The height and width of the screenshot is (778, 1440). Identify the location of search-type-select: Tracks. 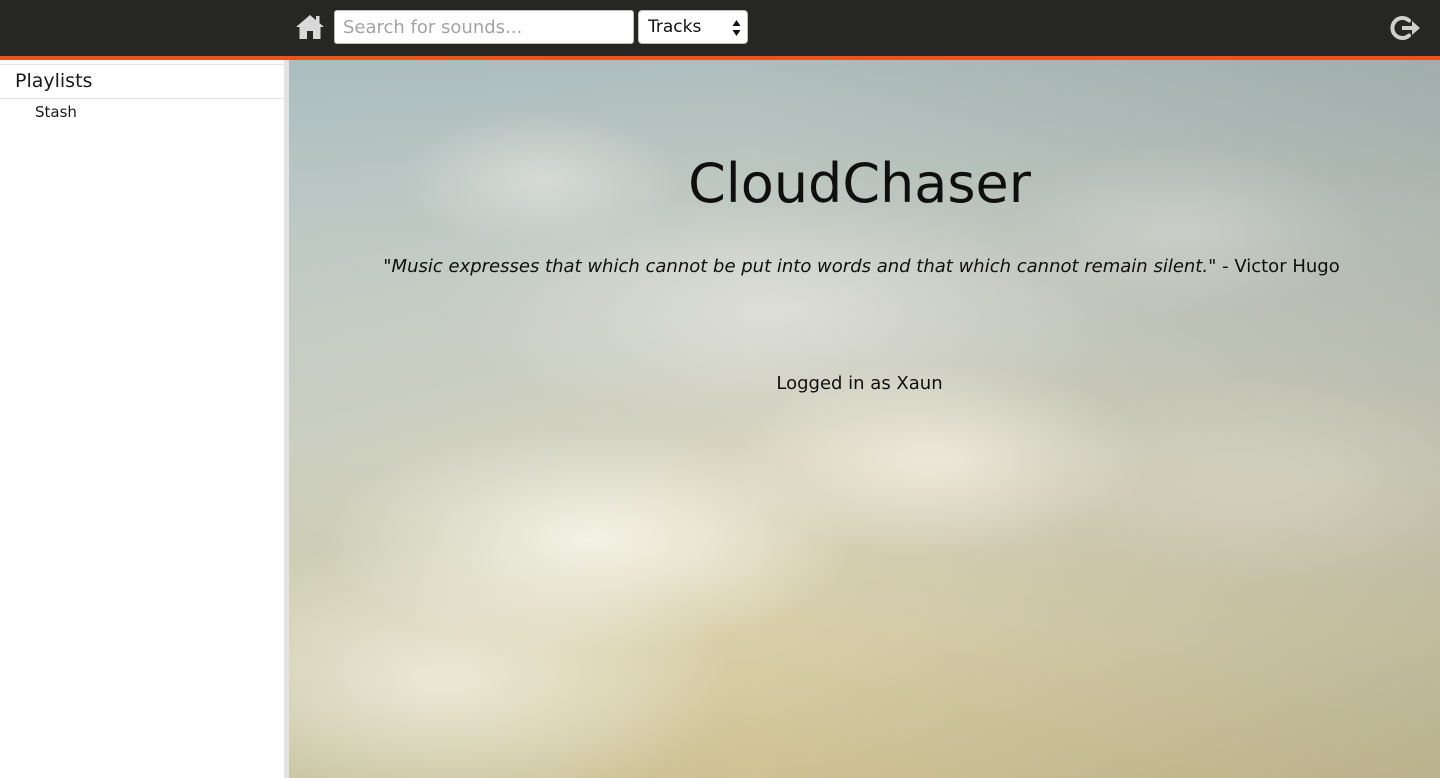
(693, 27).